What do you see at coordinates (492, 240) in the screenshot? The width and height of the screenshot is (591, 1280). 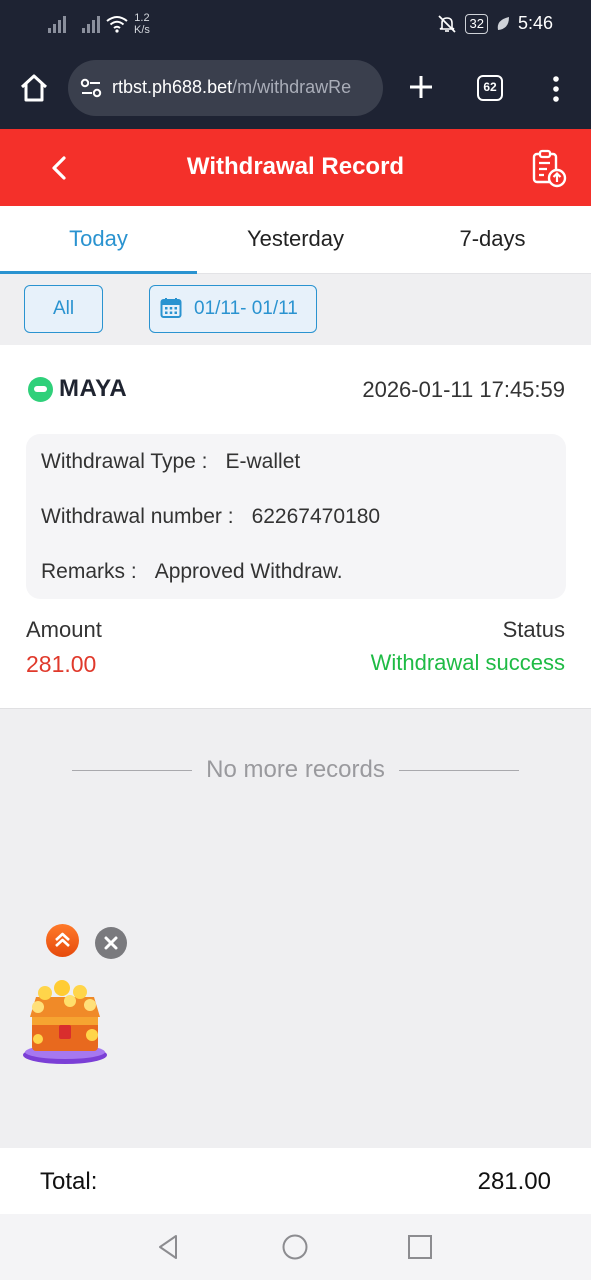 I see `tab-7-days: 7-days` at bounding box center [492, 240].